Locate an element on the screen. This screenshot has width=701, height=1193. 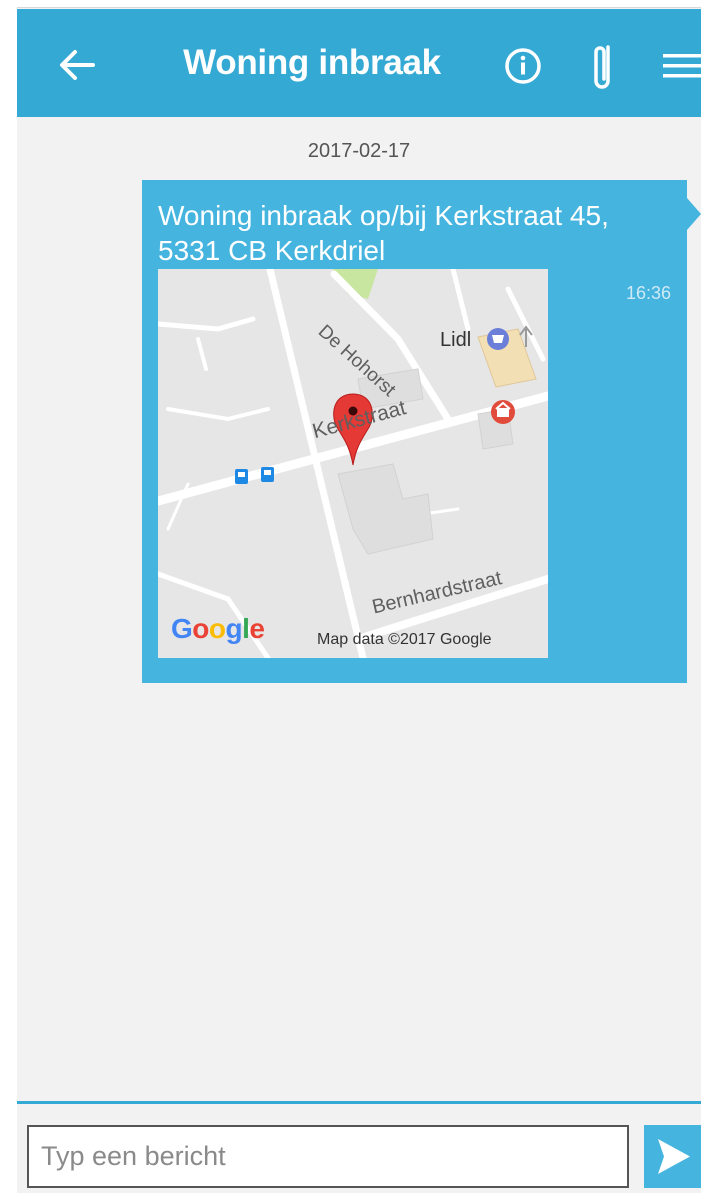
send-arrow-icon is located at coordinates (674, 1156).